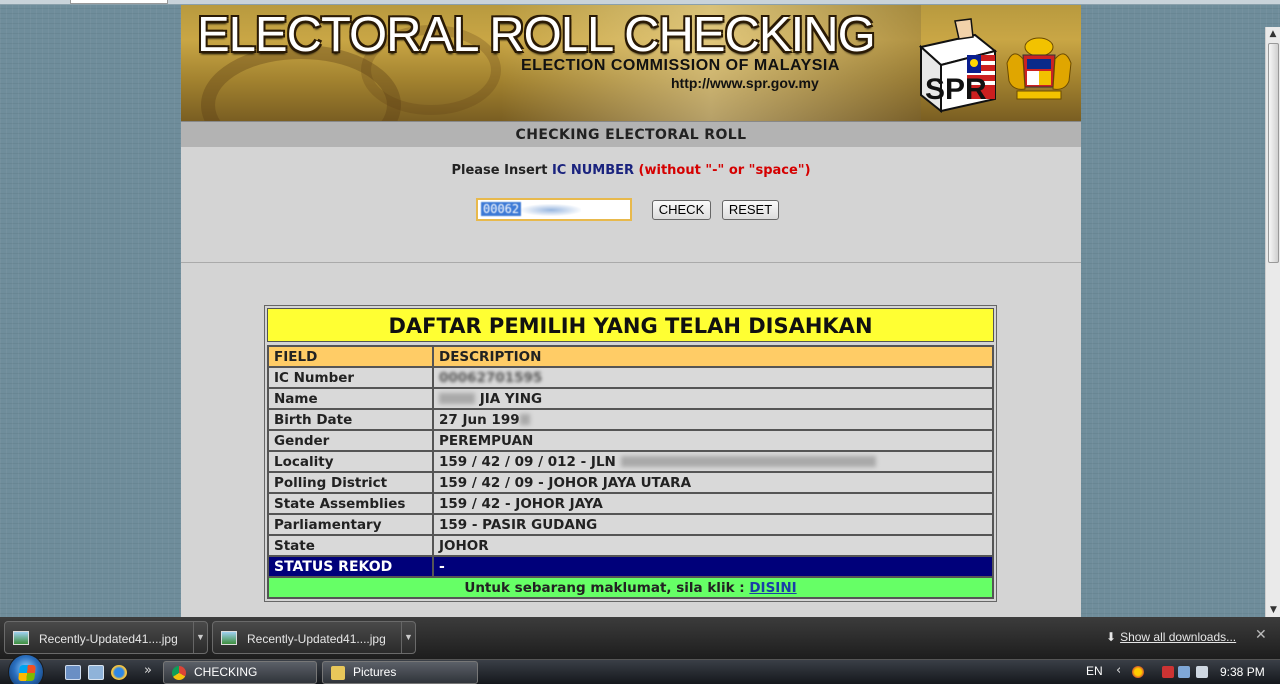  What do you see at coordinates (713, 566) in the screenshot?
I see `status-value: -` at bounding box center [713, 566].